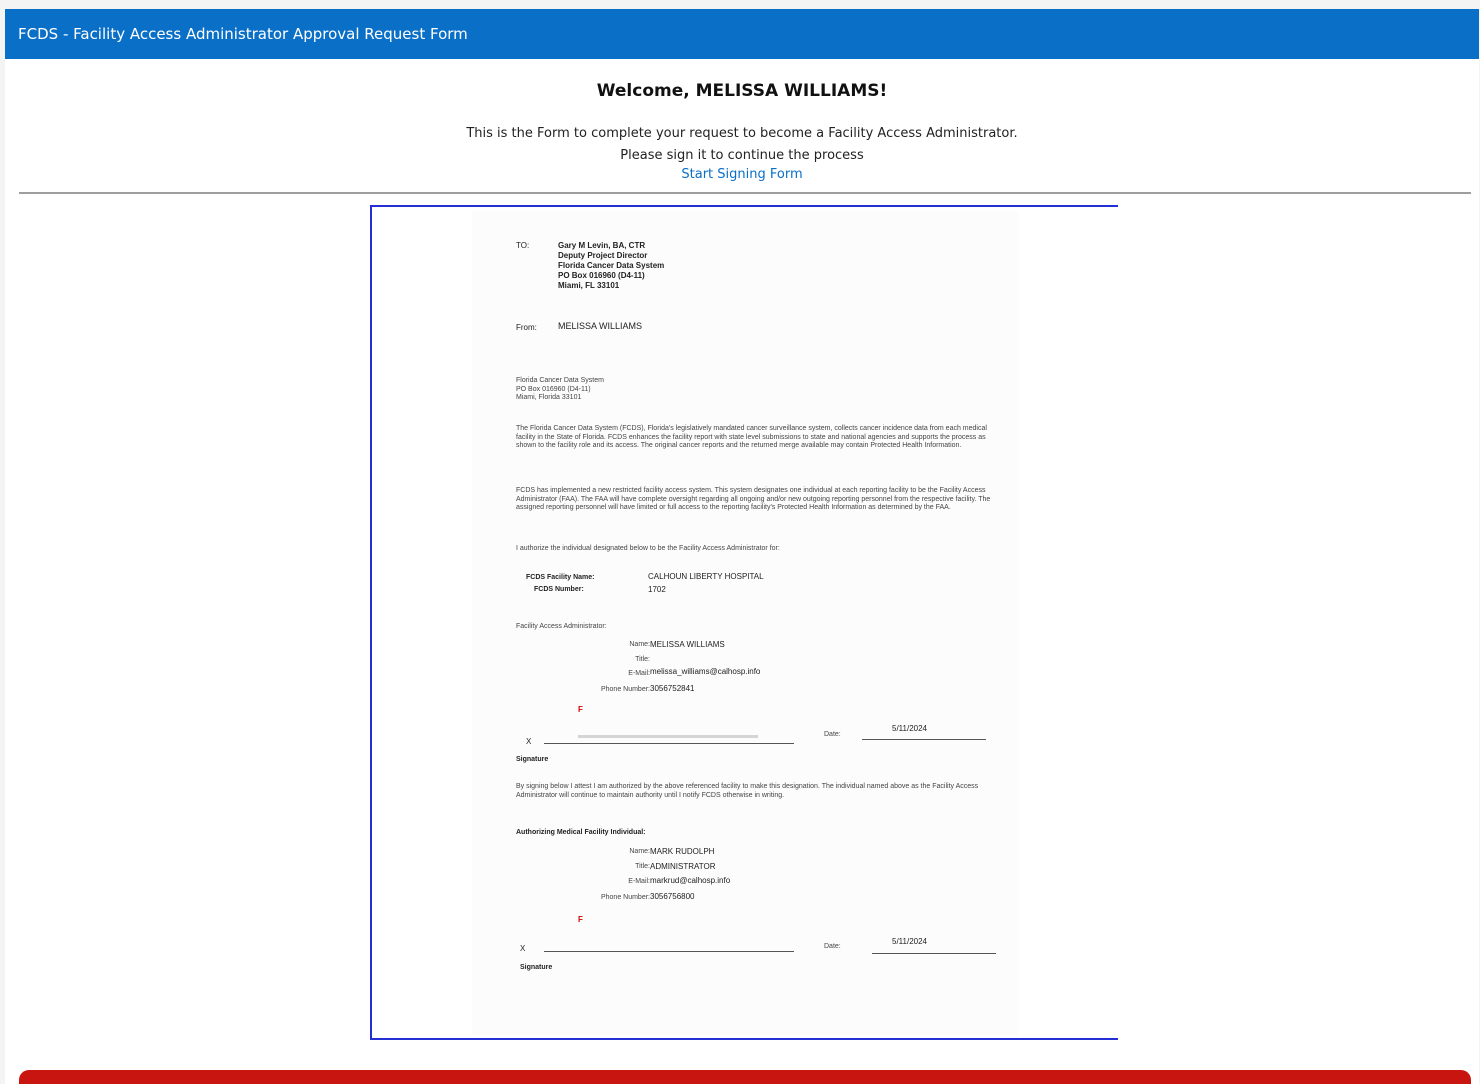 The height and width of the screenshot is (1084, 1480). I want to click on faa-date-line, so click(924, 739).